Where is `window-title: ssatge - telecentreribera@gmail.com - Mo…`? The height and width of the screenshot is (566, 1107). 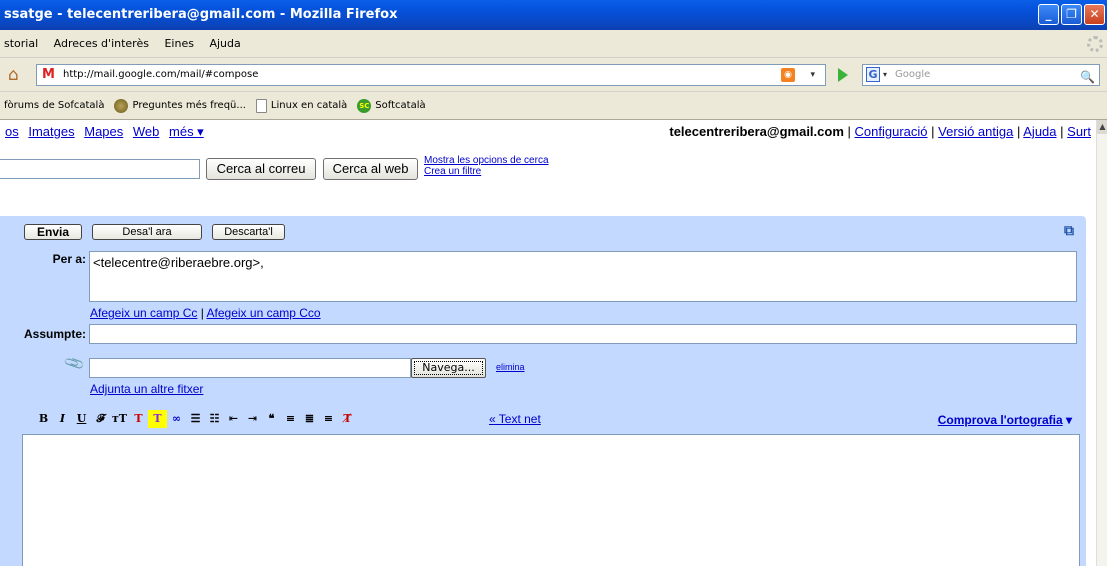
window-title: ssatge - telecentreribera@gmail.com - Mo… is located at coordinates (201, 14).